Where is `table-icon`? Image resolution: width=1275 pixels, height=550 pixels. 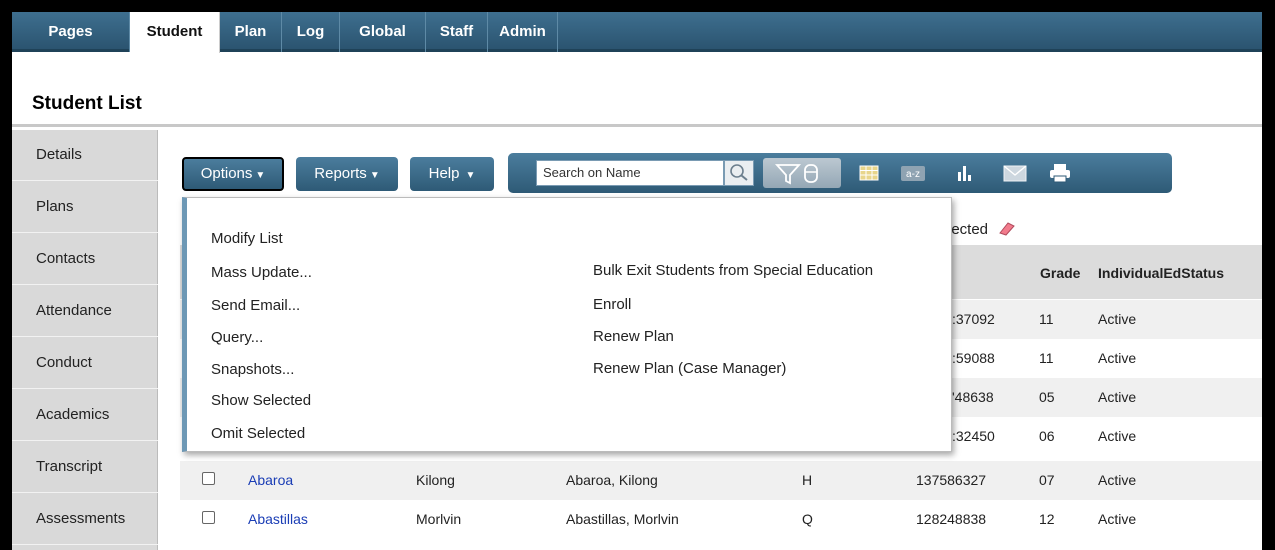
table-icon is located at coordinates (869, 173).